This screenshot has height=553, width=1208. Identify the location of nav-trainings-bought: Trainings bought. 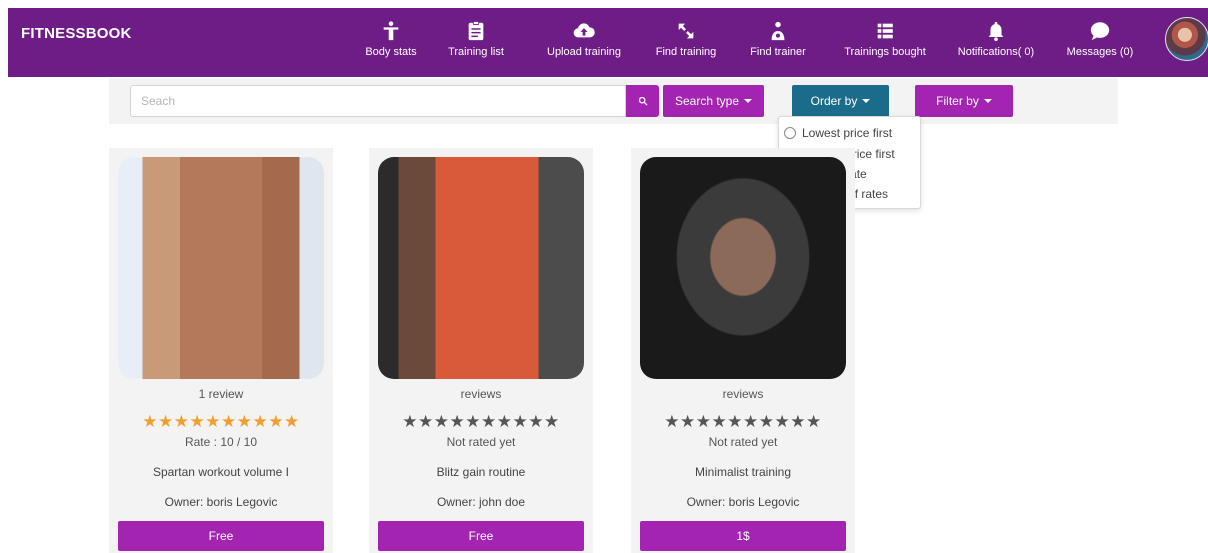
(885, 42).